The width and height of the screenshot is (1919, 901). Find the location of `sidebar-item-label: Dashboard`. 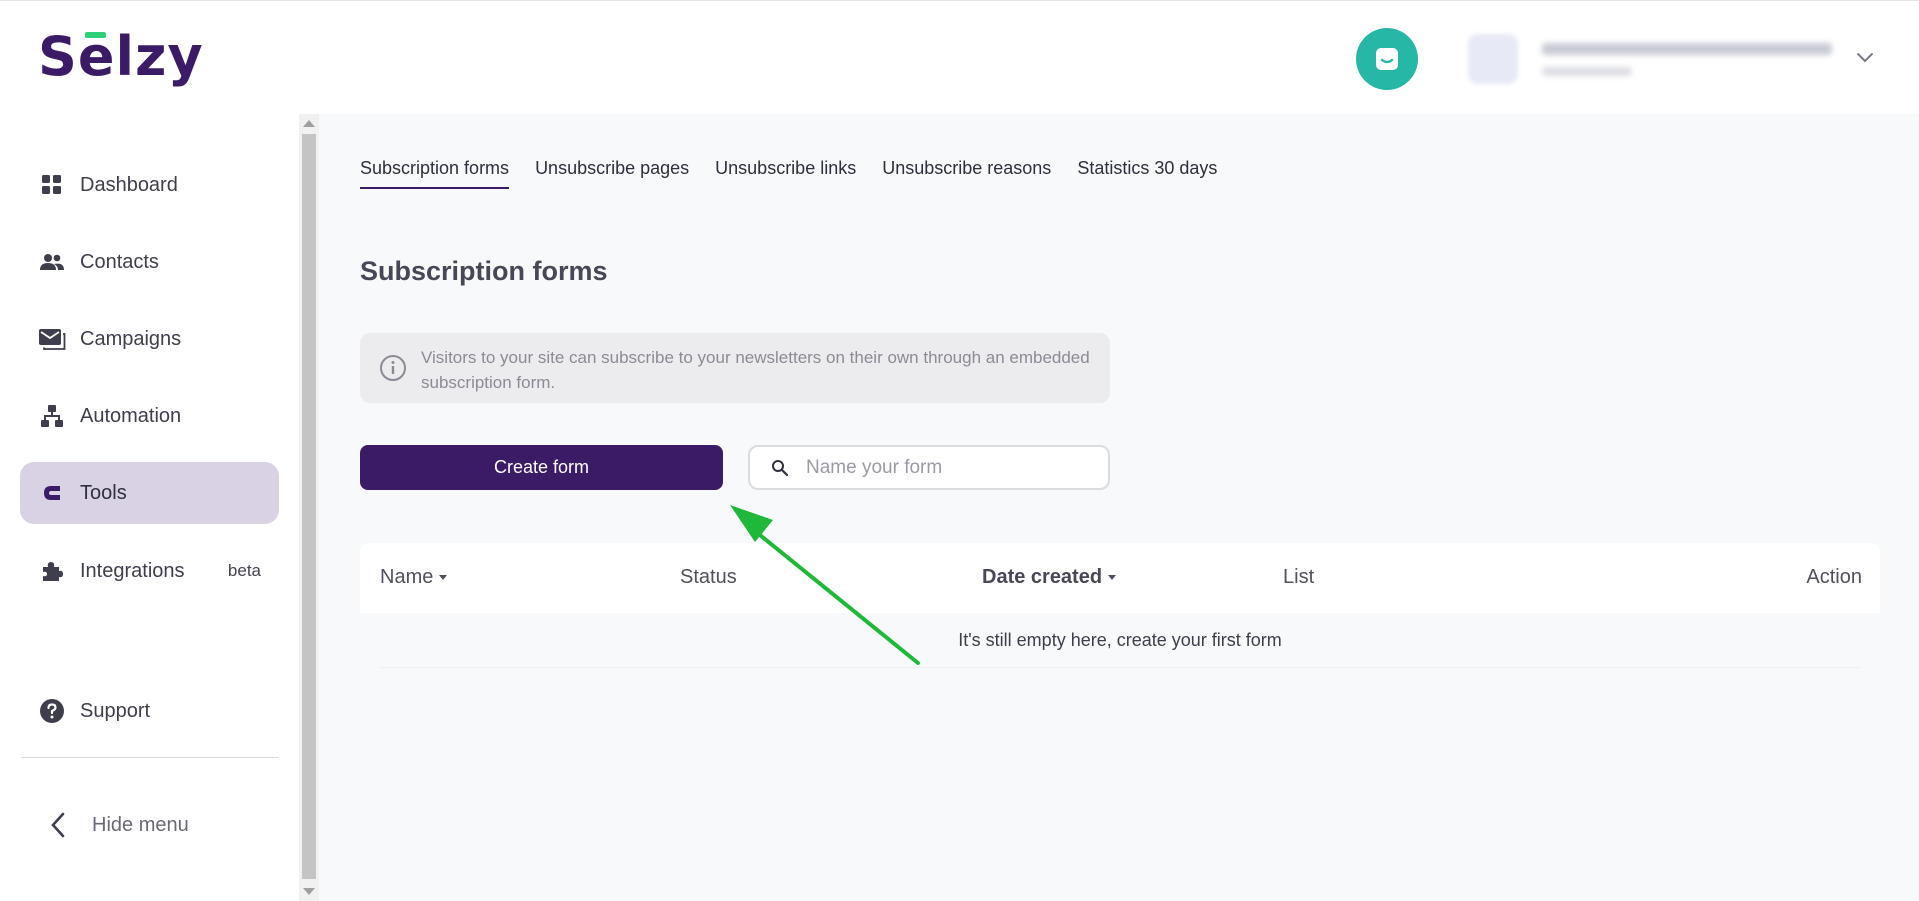

sidebar-item-label: Dashboard is located at coordinates (129, 184).